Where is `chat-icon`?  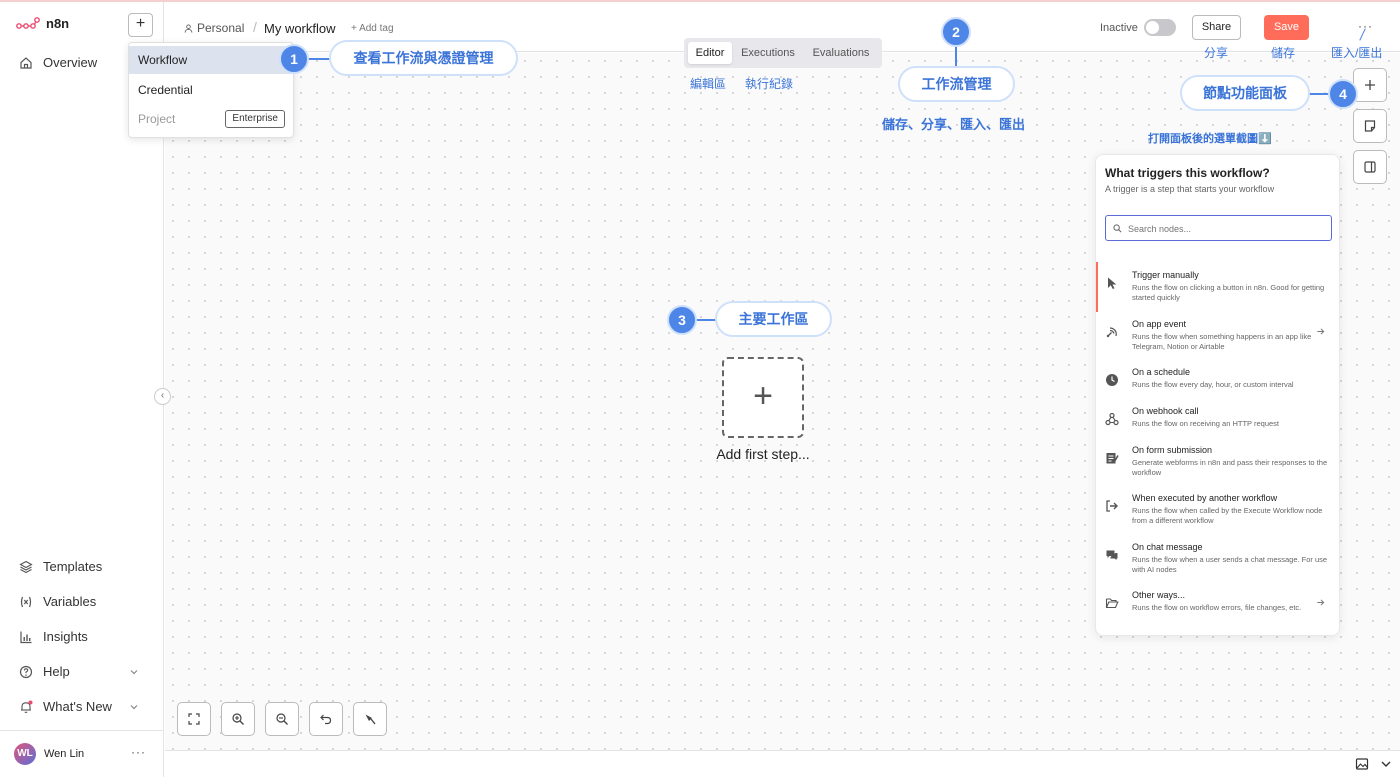 chat-icon is located at coordinates (1112, 555).